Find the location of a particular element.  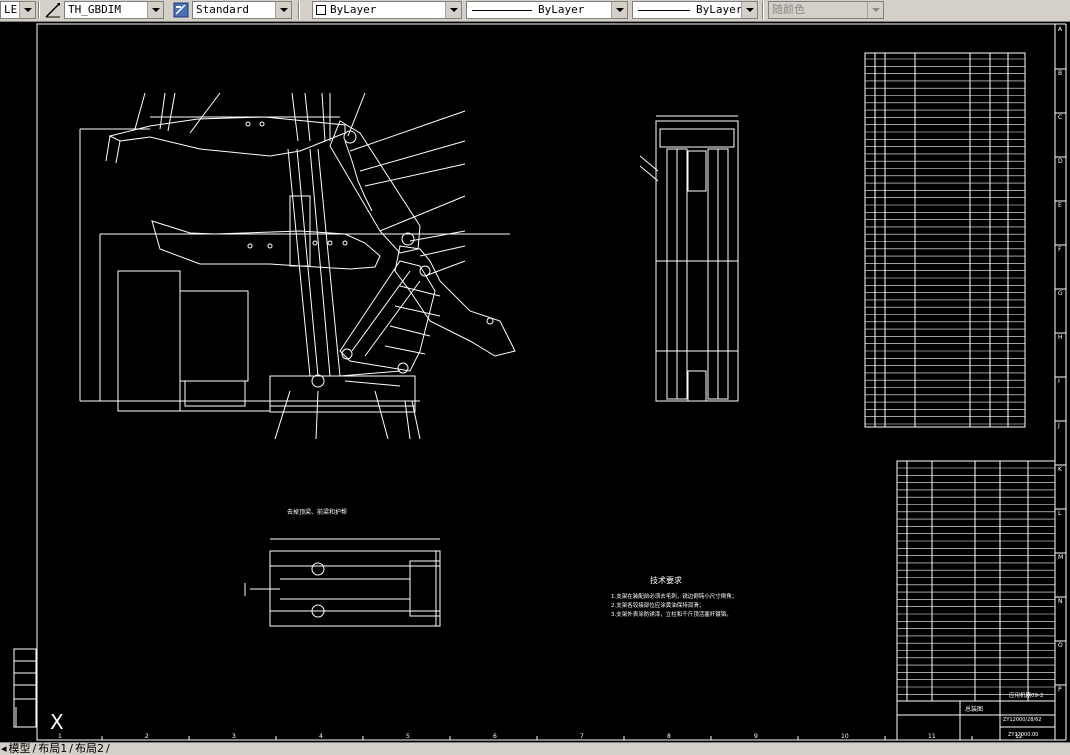

border-row-label: B is located at coordinates (1060, 73).